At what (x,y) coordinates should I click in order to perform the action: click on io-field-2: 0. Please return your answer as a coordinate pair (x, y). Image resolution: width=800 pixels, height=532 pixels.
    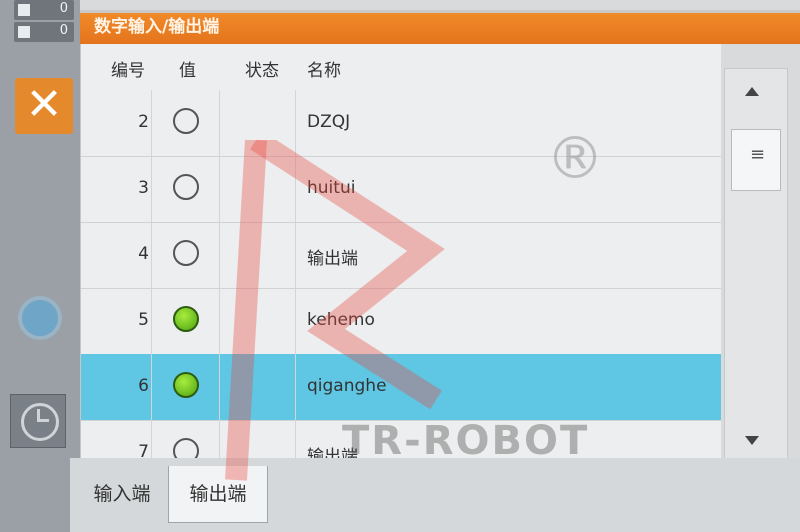
    Looking at the image, I should click on (44, 32).